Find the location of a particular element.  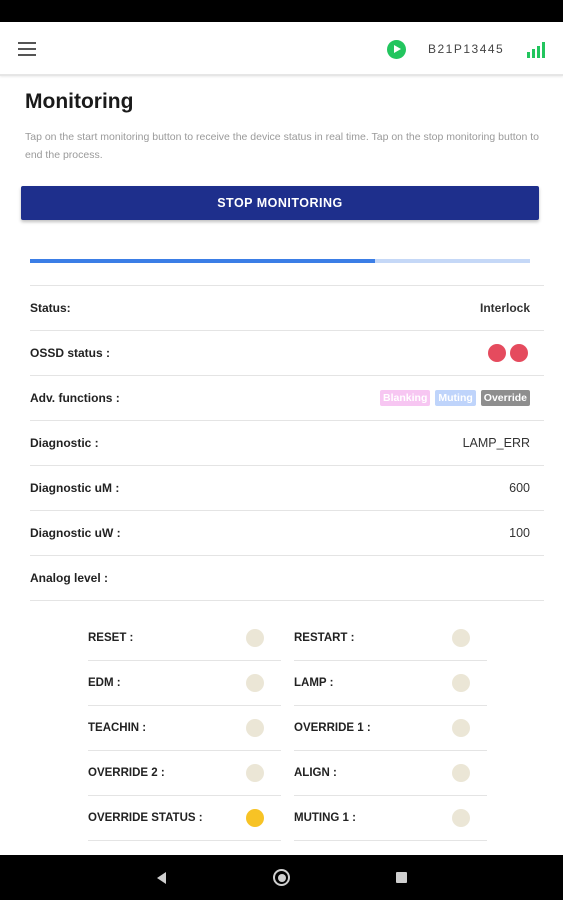

edm-label: EDM : is located at coordinates (104, 683).